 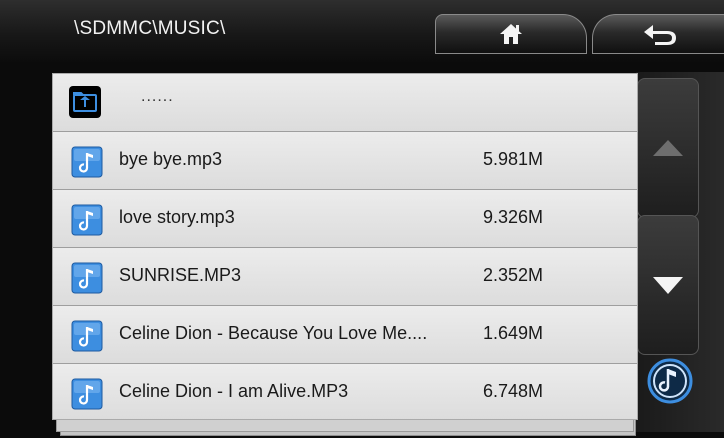 I want to click on file-size: 1.649M, so click(x=513, y=333).